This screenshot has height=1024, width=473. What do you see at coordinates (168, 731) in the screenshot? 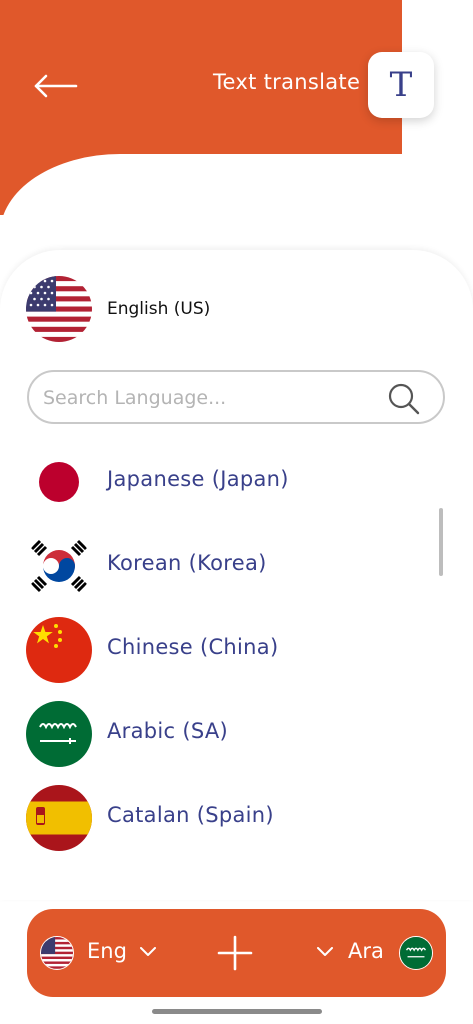
I see `language-label: Arabic (SA)` at bounding box center [168, 731].